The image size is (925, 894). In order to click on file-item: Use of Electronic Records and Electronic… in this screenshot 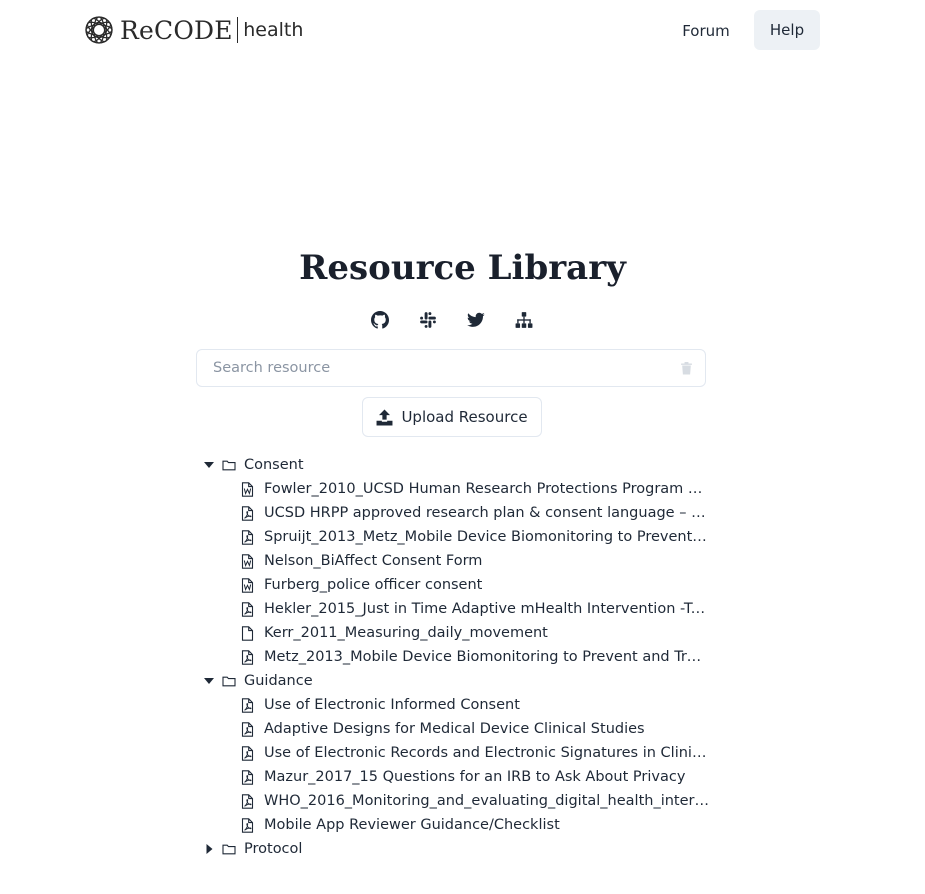, I will do `click(460, 753)`.